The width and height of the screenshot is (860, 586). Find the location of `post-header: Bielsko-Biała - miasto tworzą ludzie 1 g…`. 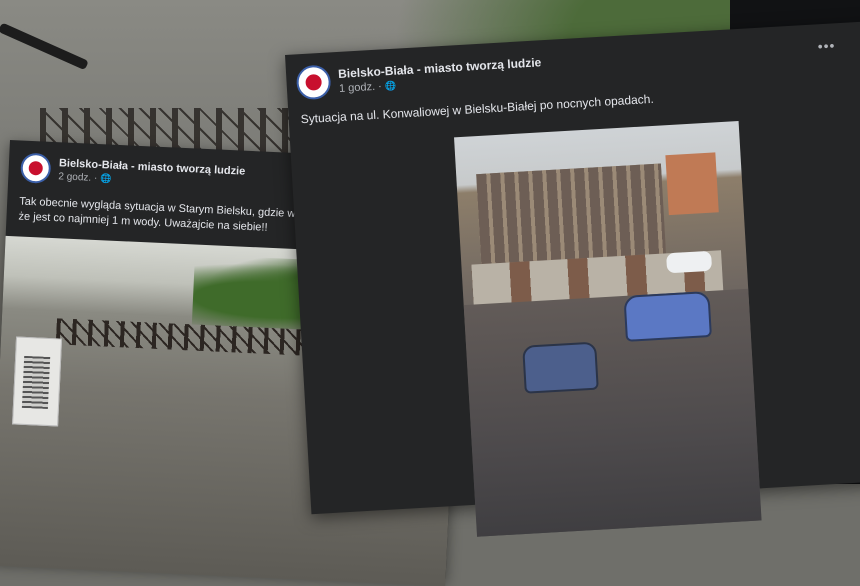

post-header: Bielsko-Biała - miasto tworzą ludzie 1 g… is located at coordinates (419, 76).